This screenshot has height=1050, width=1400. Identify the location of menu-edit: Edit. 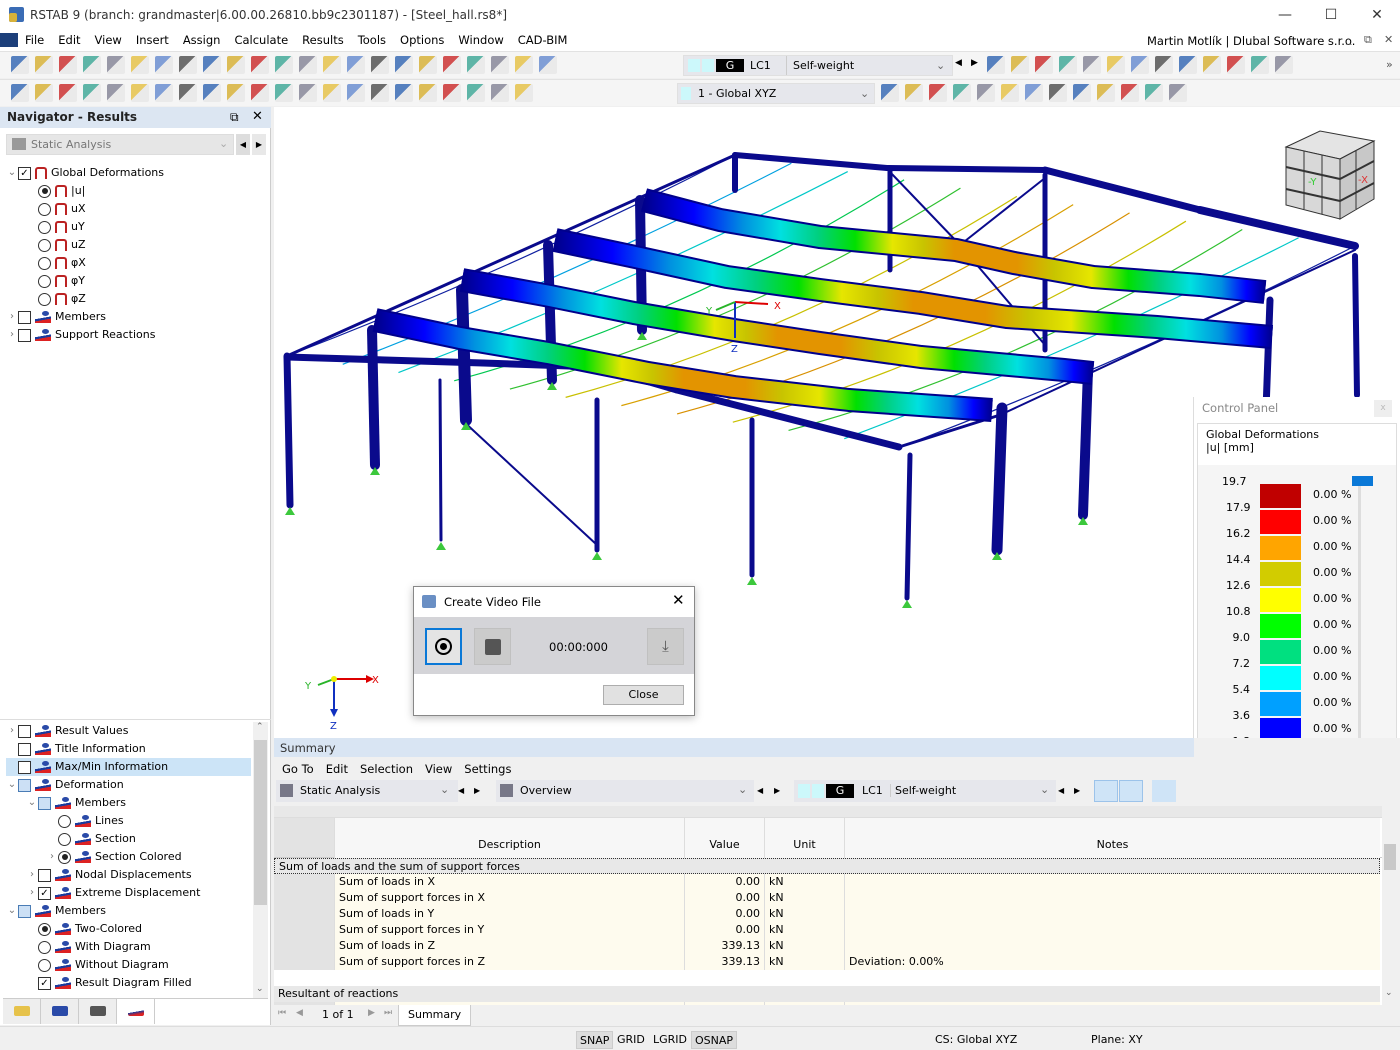
(69, 40).